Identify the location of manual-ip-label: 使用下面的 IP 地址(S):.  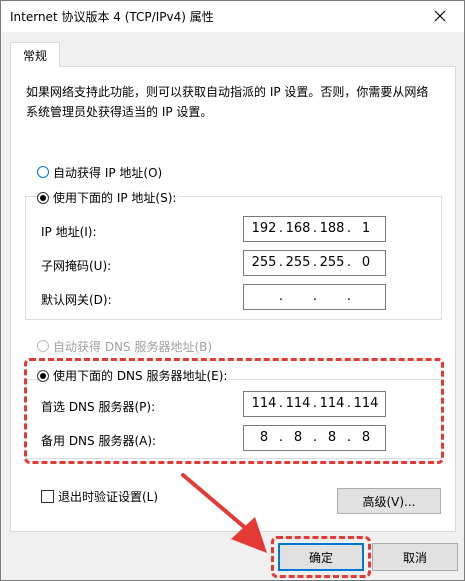
(115, 197).